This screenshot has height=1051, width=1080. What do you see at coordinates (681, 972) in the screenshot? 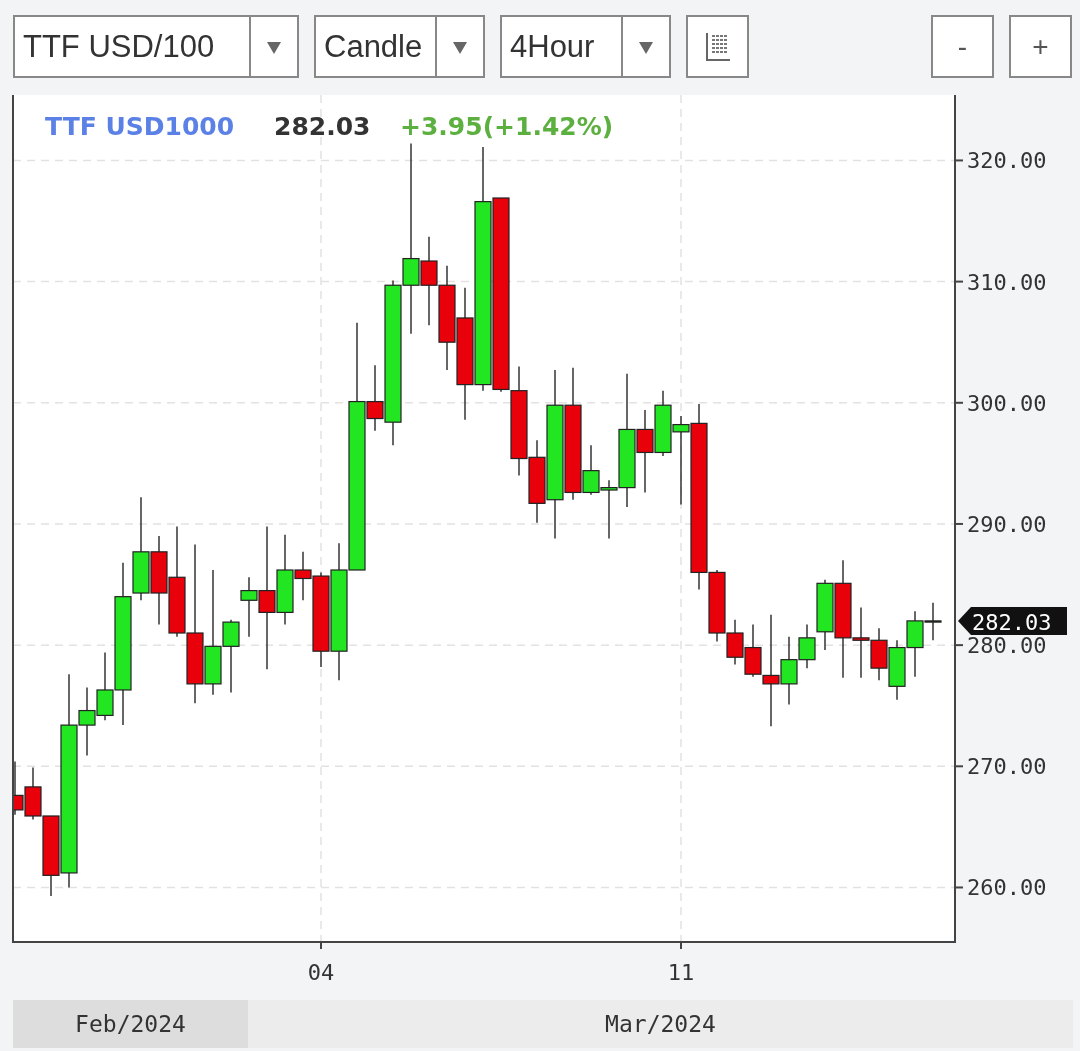
I see `x-axis-label: 11` at bounding box center [681, 972].